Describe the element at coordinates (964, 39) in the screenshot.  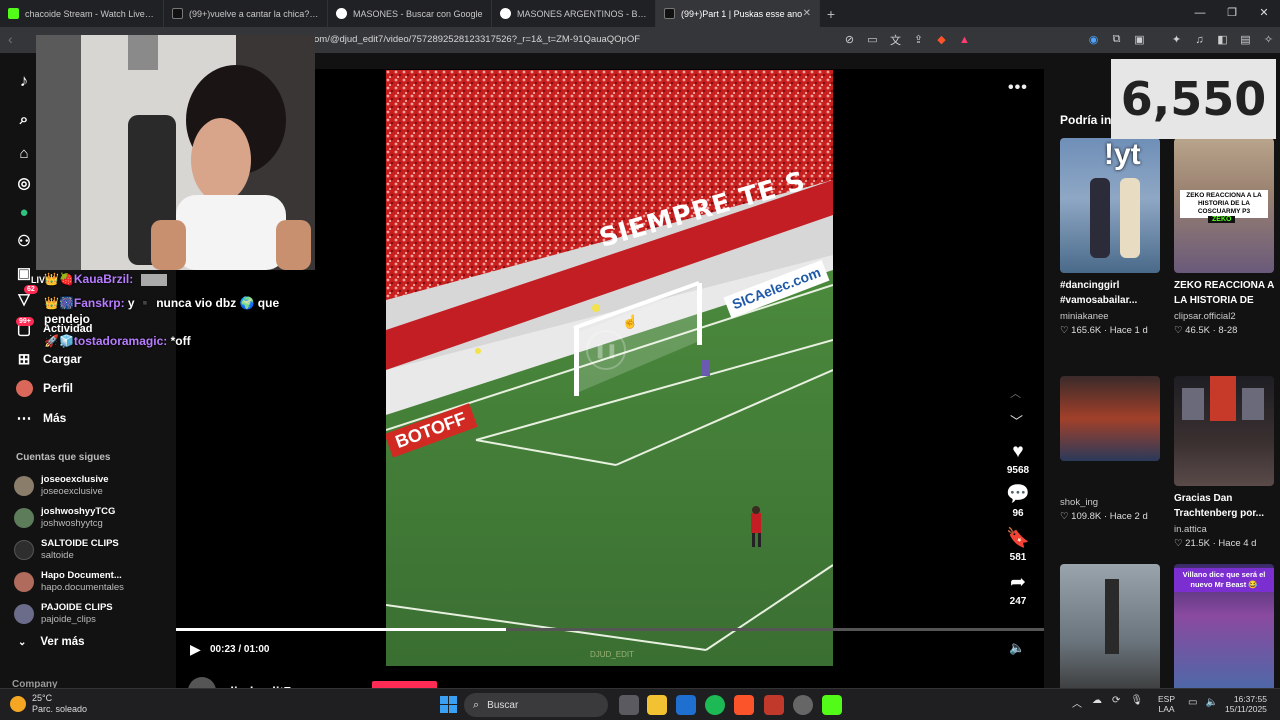
I see `brave-rewards-icon: ▲` at that location.